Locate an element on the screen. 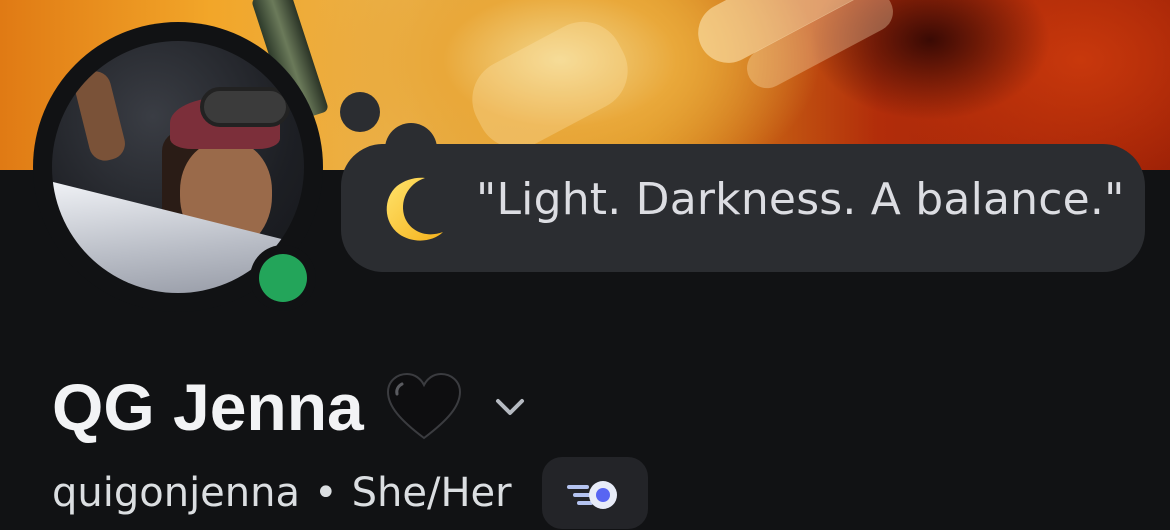  pronouns: She/Her is located at coordinates (431, 493).